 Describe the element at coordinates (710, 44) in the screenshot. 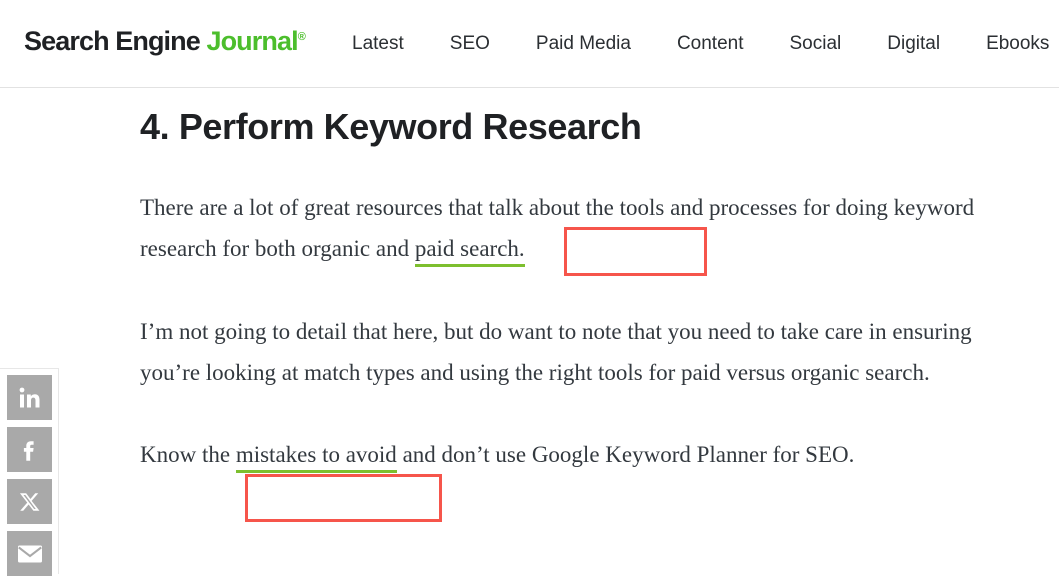

I see `nav-item-content: Content` at that location.